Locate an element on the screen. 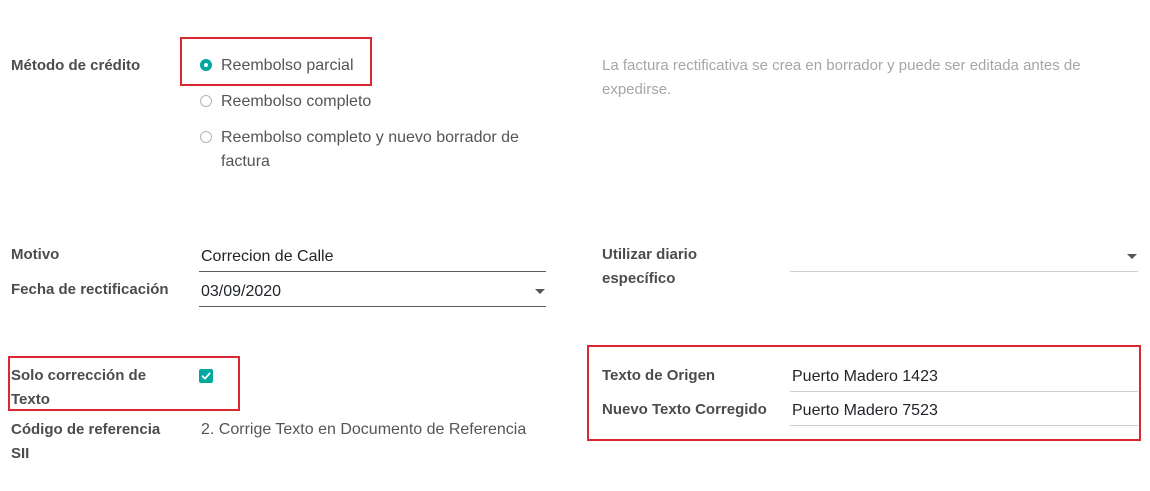  radio-full-refund: Reembolso completo is located at coordinates (285, 102).